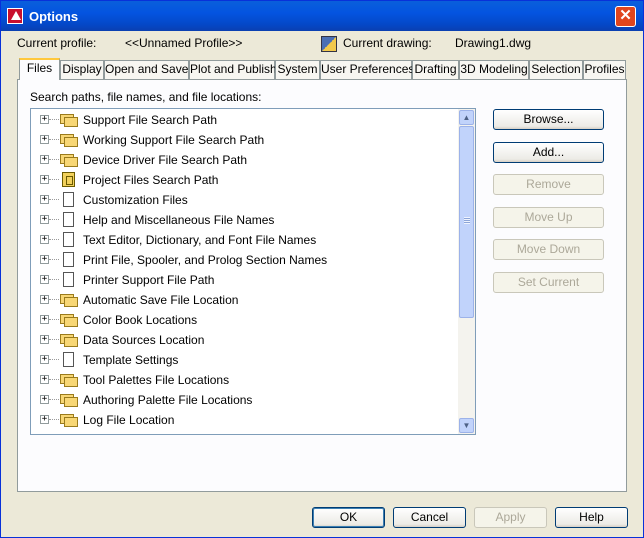  I want to click on tree-item: + Automatic Save File Location, so click(246, 300).